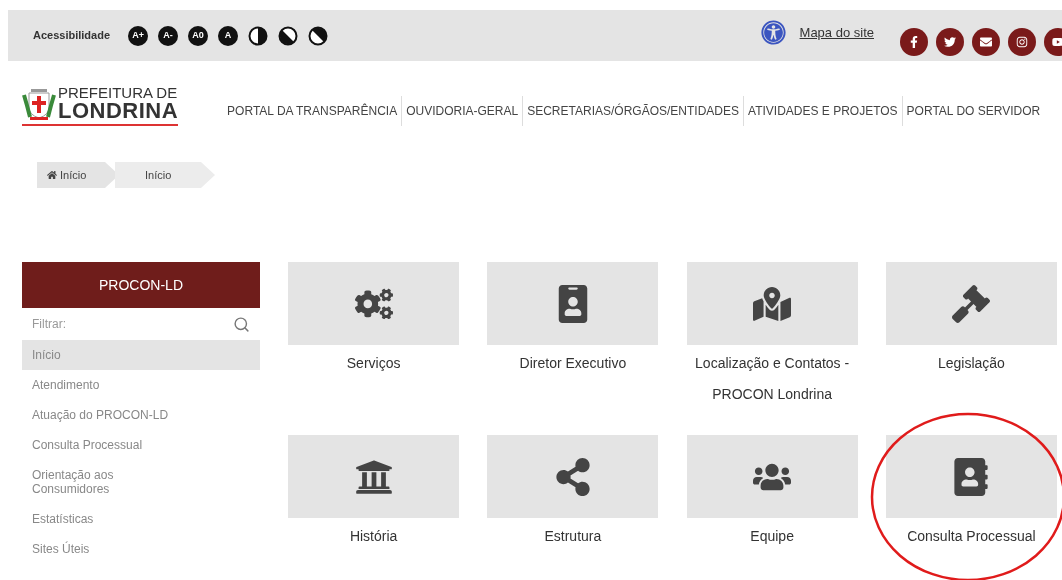 This screenshot has width=1062, height=580. What do you see at coordinates (132, 324) in the screenshot?
I see `filter-field: Filtrar:` at bounding box center [132, 324].